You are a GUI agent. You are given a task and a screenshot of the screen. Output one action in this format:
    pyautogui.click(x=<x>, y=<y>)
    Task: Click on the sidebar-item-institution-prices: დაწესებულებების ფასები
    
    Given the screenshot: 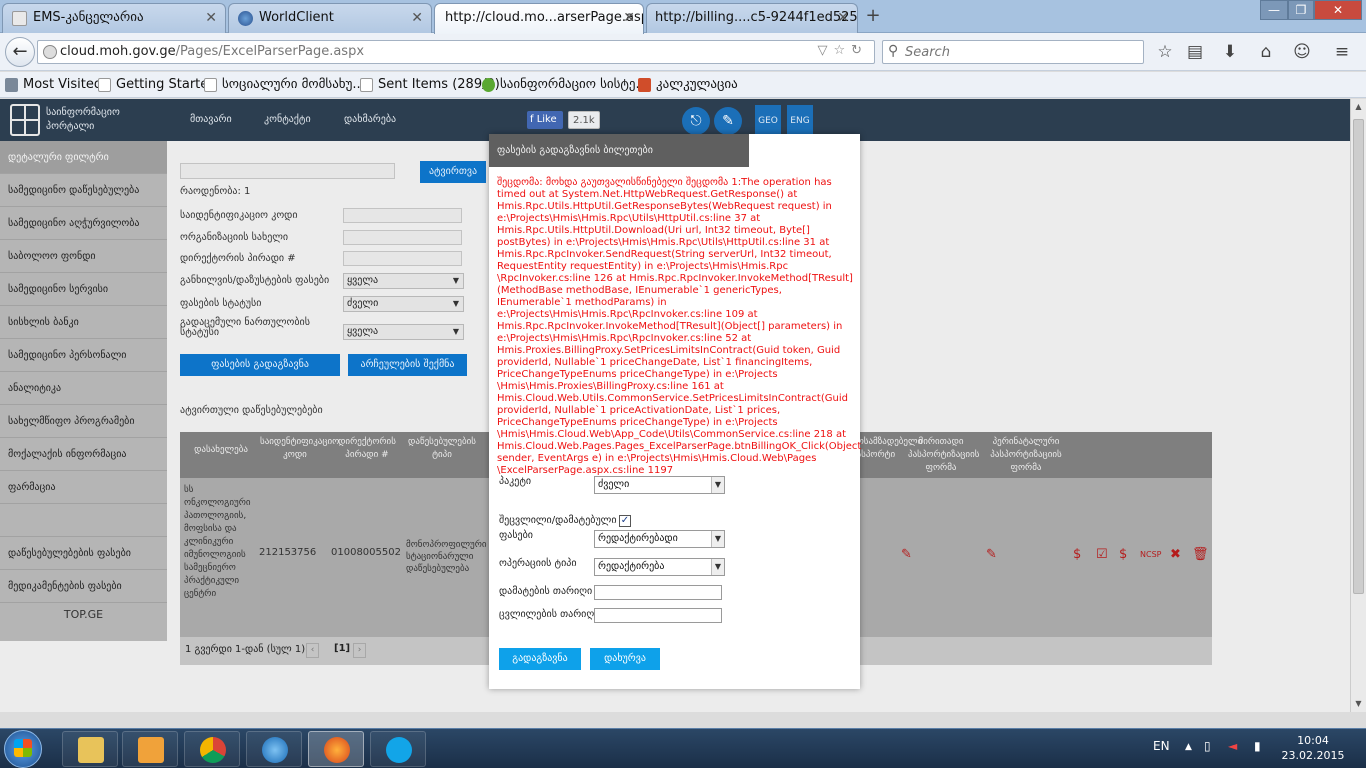 What is the action you would take?
    pyautogui.click(x=83, y=553)
    